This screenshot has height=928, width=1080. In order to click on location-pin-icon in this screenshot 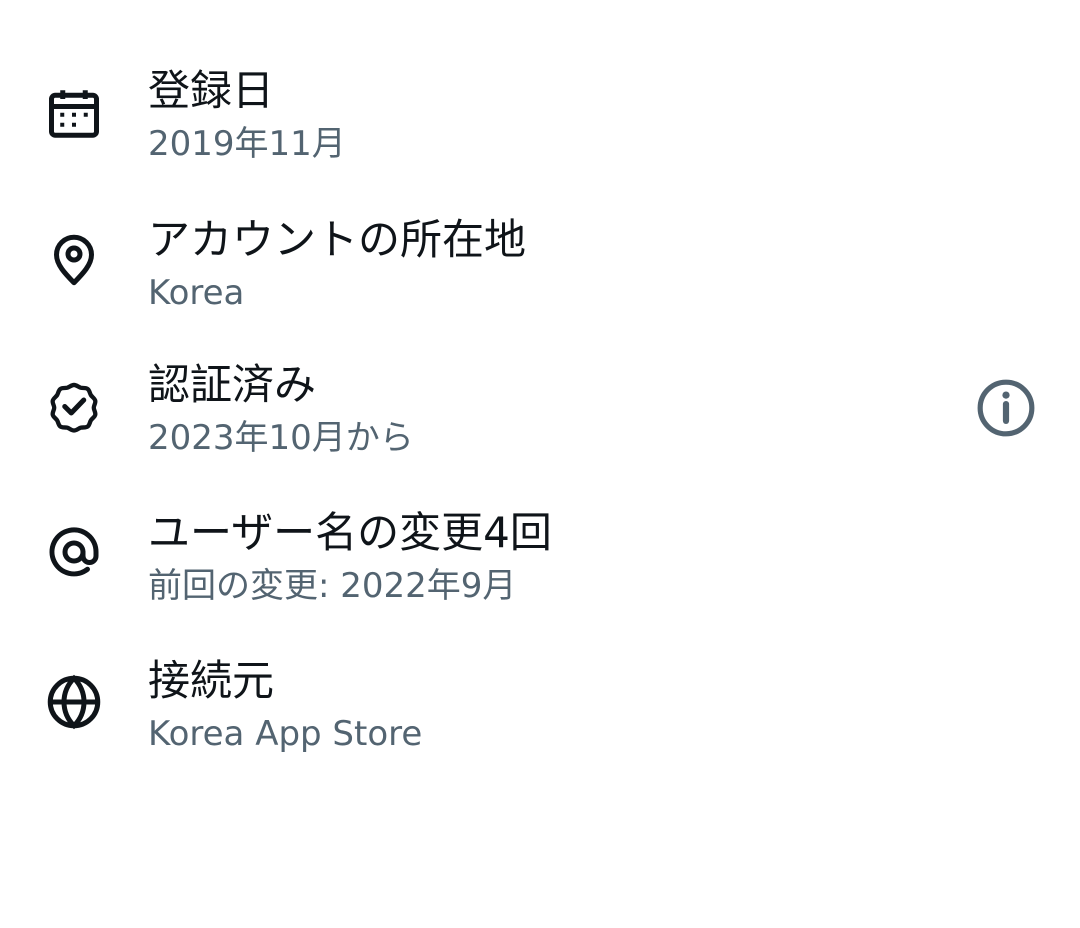, I will do `click(74, 259)`.